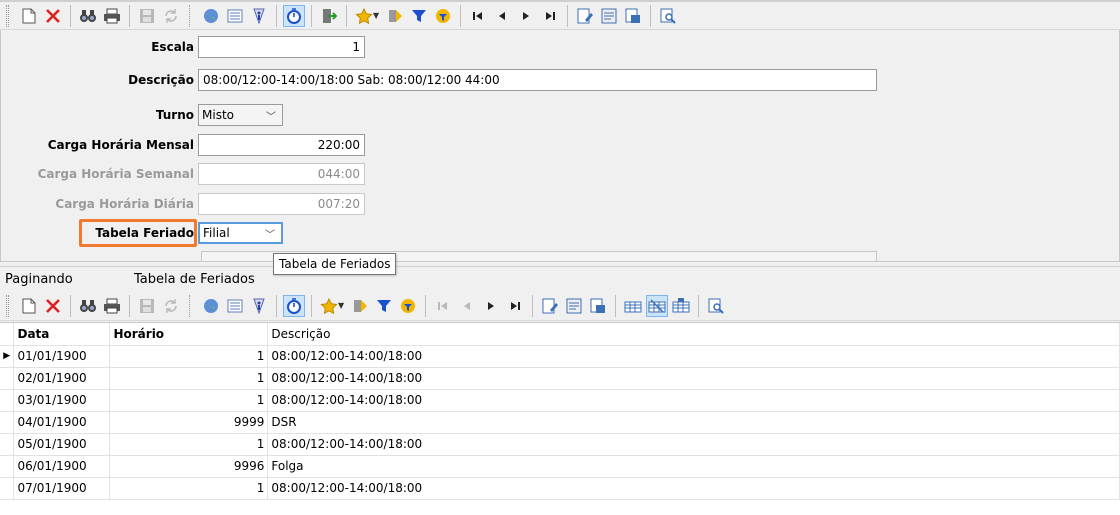  What do you see at coordinates (189, 305) in the screenshot?
I see `toolbar-divider` at bounding box center [189, 305].